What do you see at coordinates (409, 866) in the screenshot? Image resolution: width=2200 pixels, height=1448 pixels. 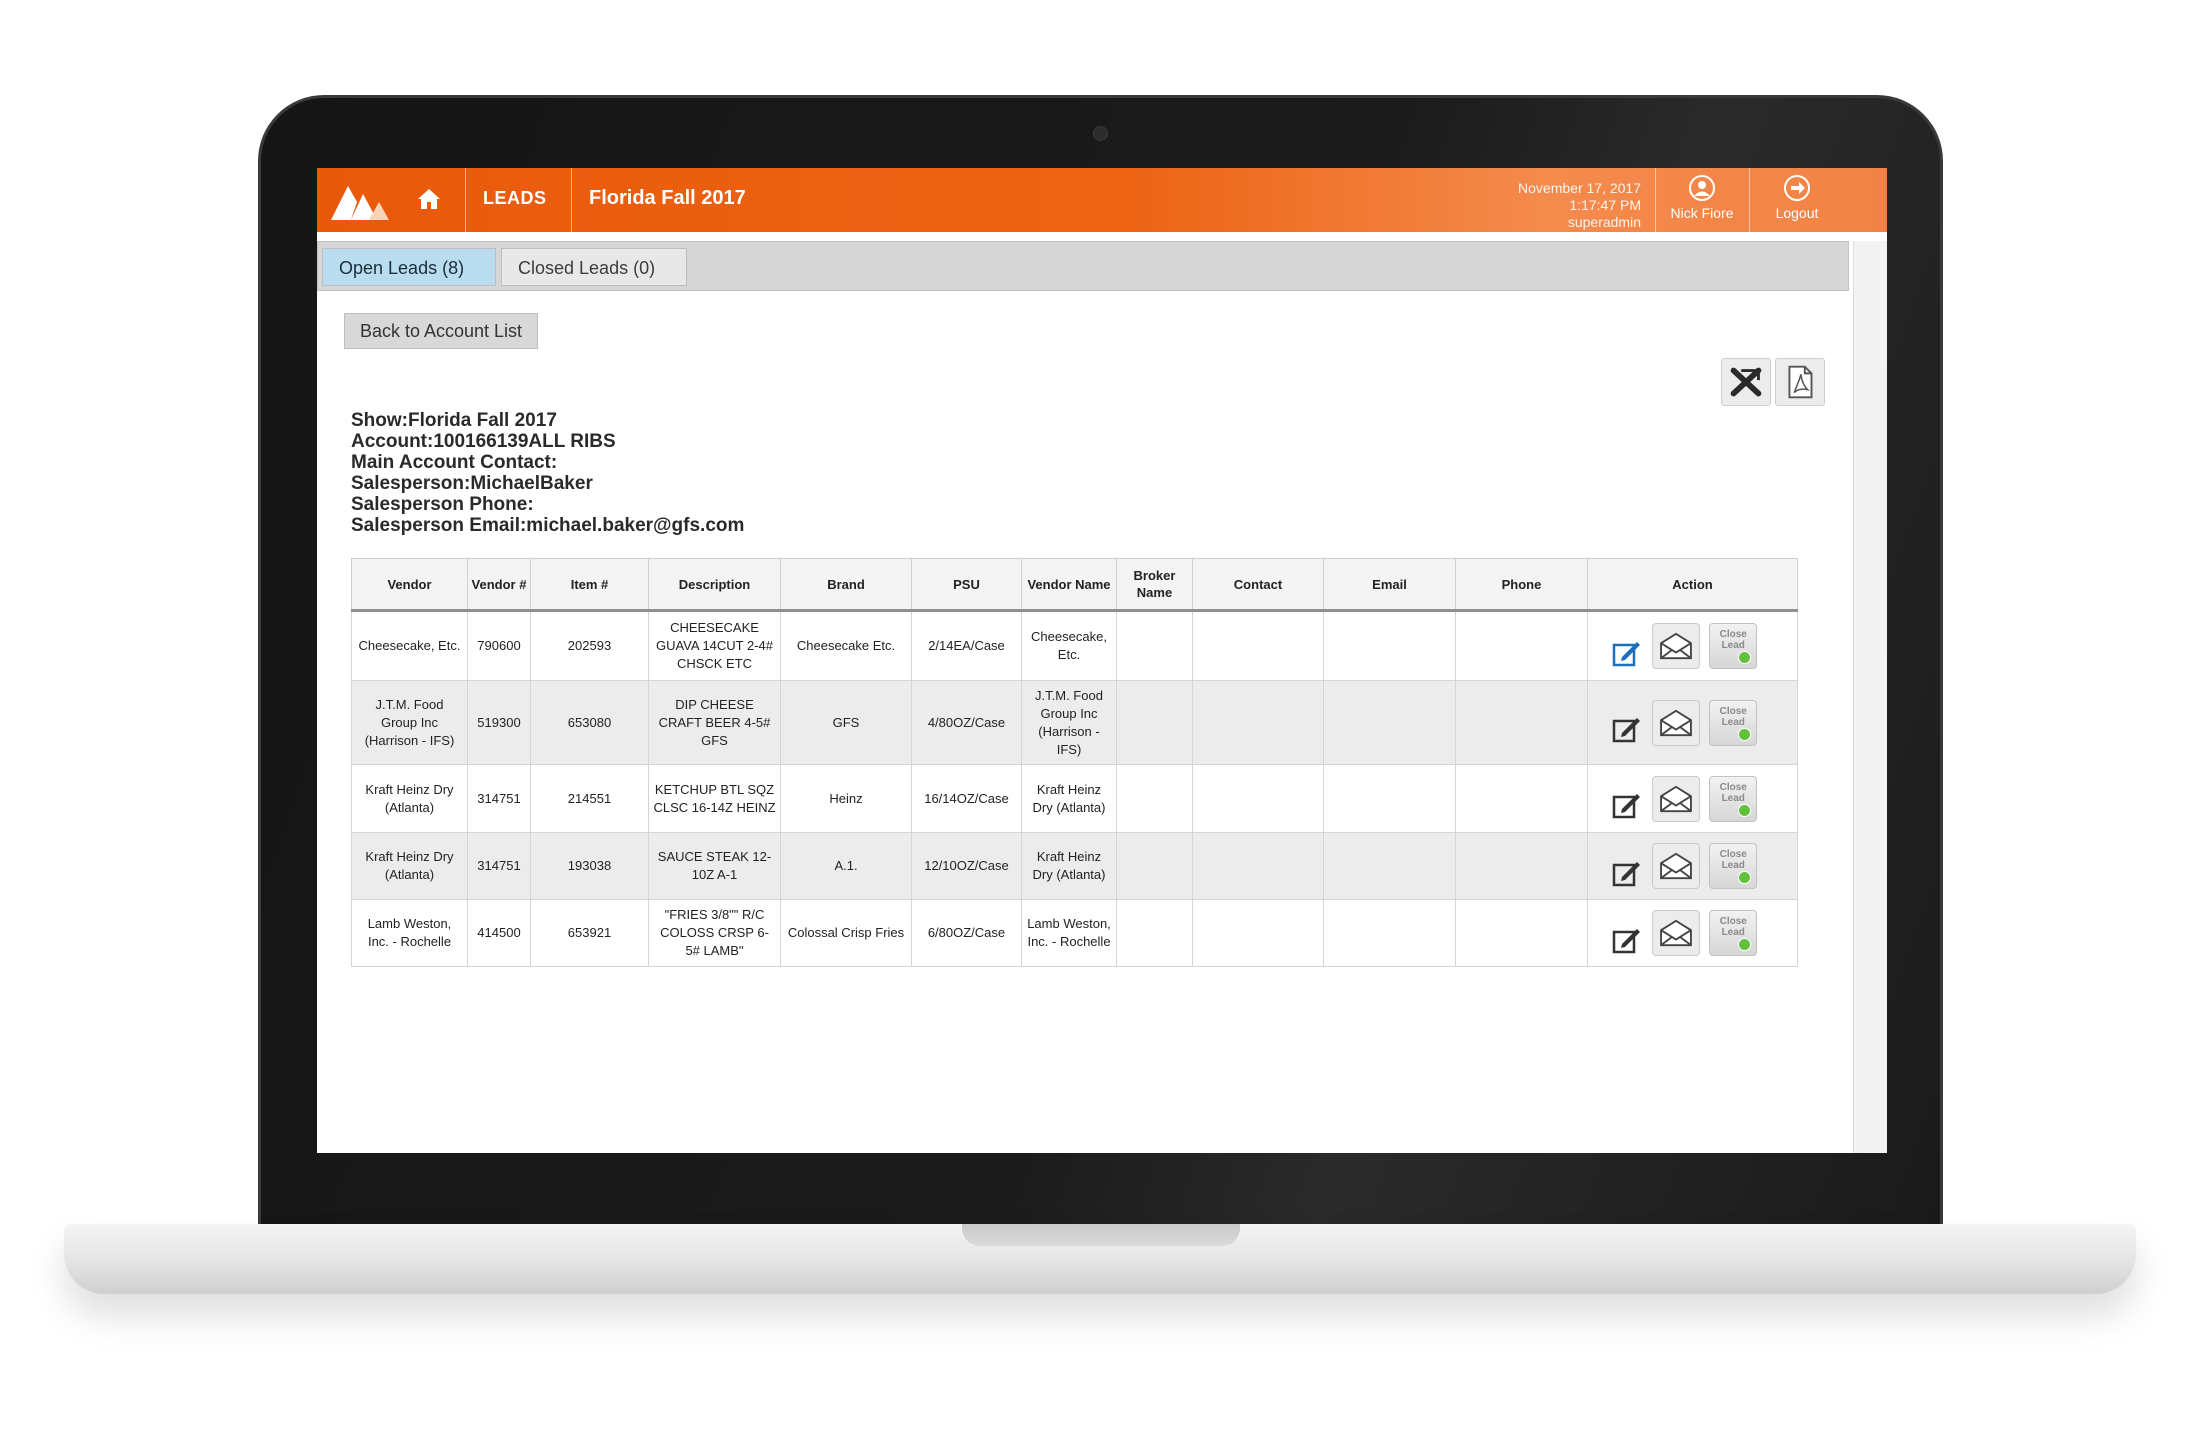 I see `cell-vendor: Kraft Heinz Dry (Atlanta)` at bounding box center [409, 866].